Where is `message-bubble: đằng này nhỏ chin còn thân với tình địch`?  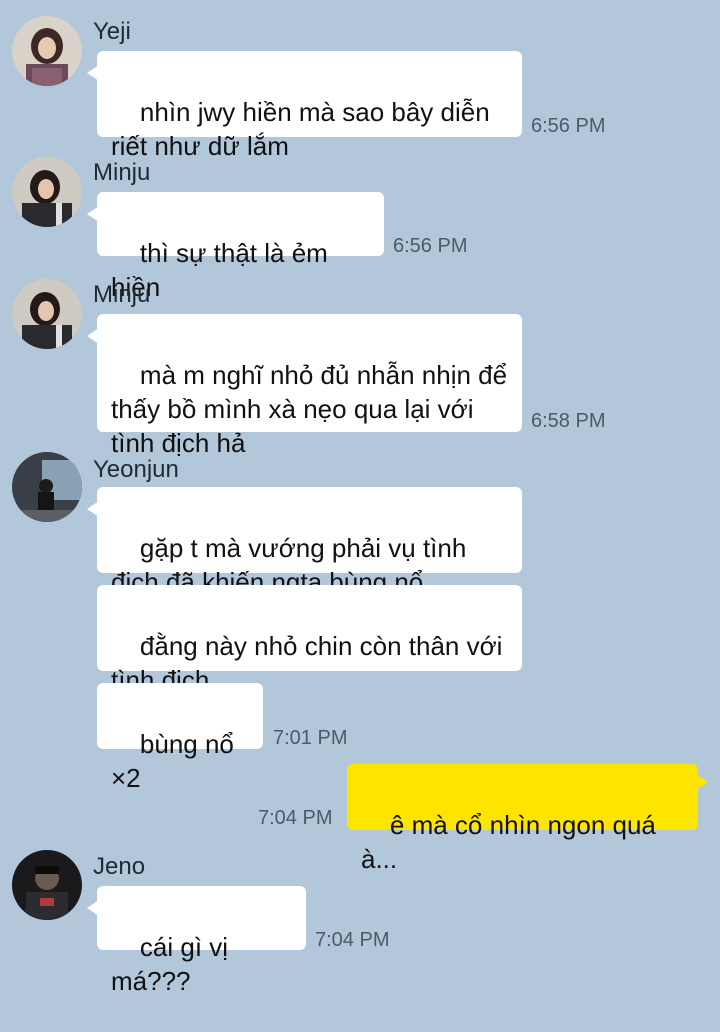 message-bubble: đằng này nhỏ chin còn thân với tình địch is located at coordinates (309, 640).